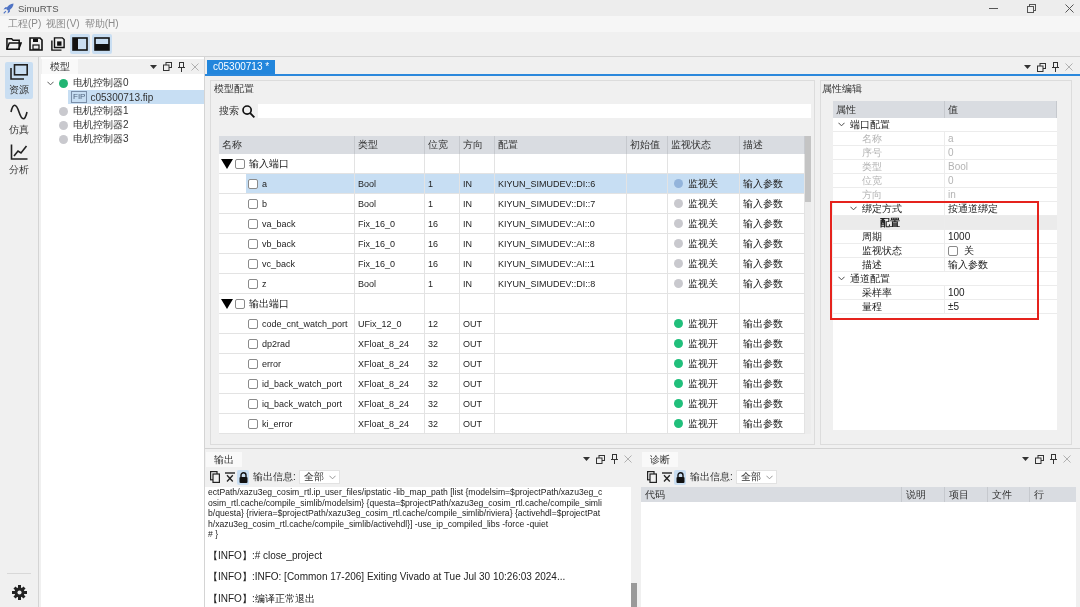  I want to click on panel-tab: 模型, so click(60, 66).